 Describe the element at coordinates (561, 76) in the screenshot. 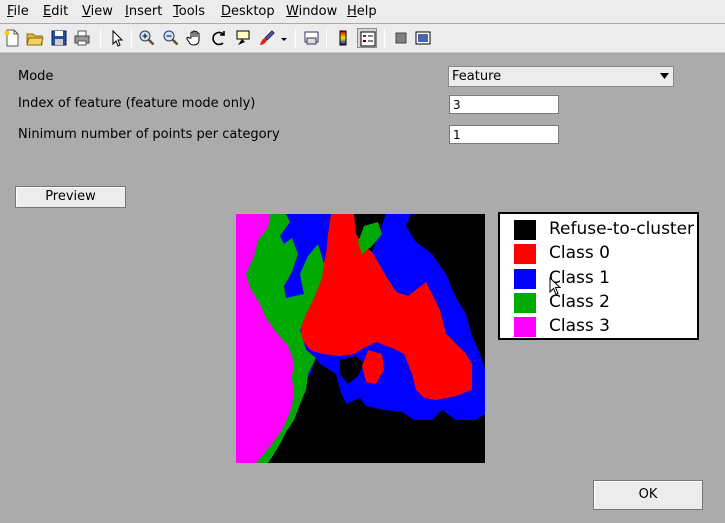

I see `mode-select: Feature` at that location.